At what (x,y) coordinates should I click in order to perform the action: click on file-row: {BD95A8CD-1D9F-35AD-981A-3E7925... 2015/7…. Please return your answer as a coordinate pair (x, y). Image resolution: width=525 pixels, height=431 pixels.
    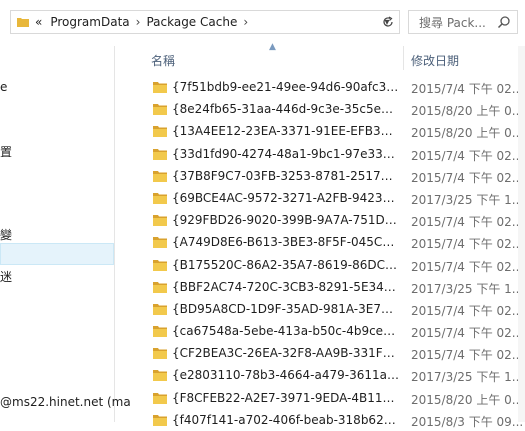
    Looking at the image, I should click on (332, 309).